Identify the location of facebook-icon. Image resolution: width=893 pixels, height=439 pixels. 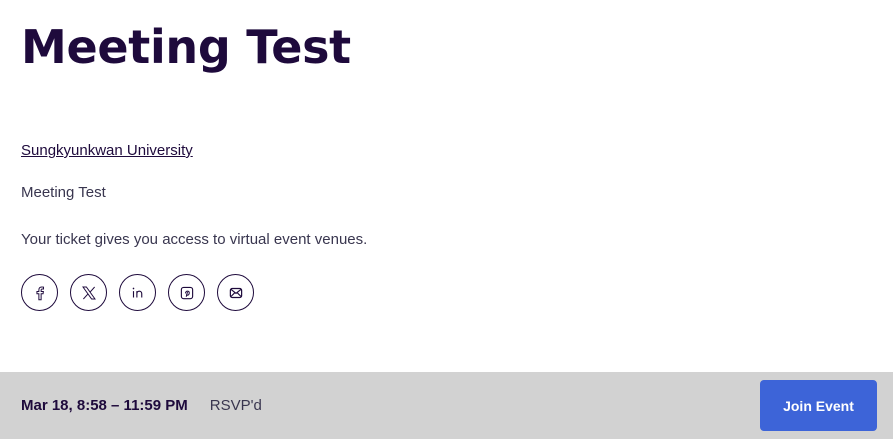
(39, 293).